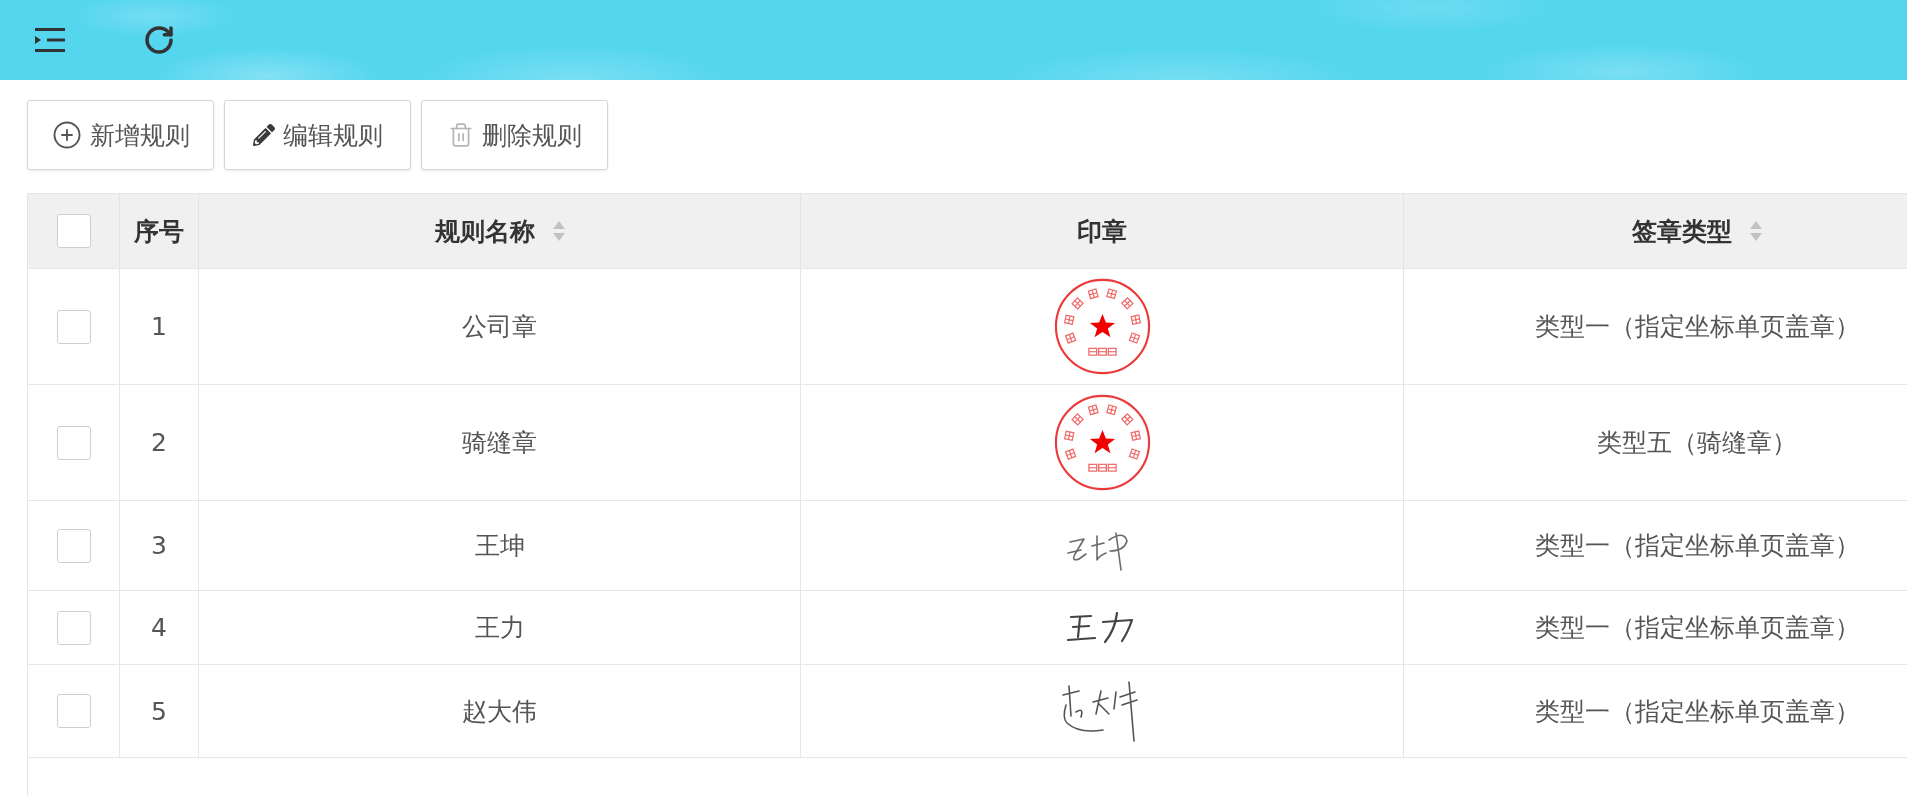  What do you see at coordinates (159, 231) in the screenshot?
I see `column-header: 序号` at bounding box center [159, 231].